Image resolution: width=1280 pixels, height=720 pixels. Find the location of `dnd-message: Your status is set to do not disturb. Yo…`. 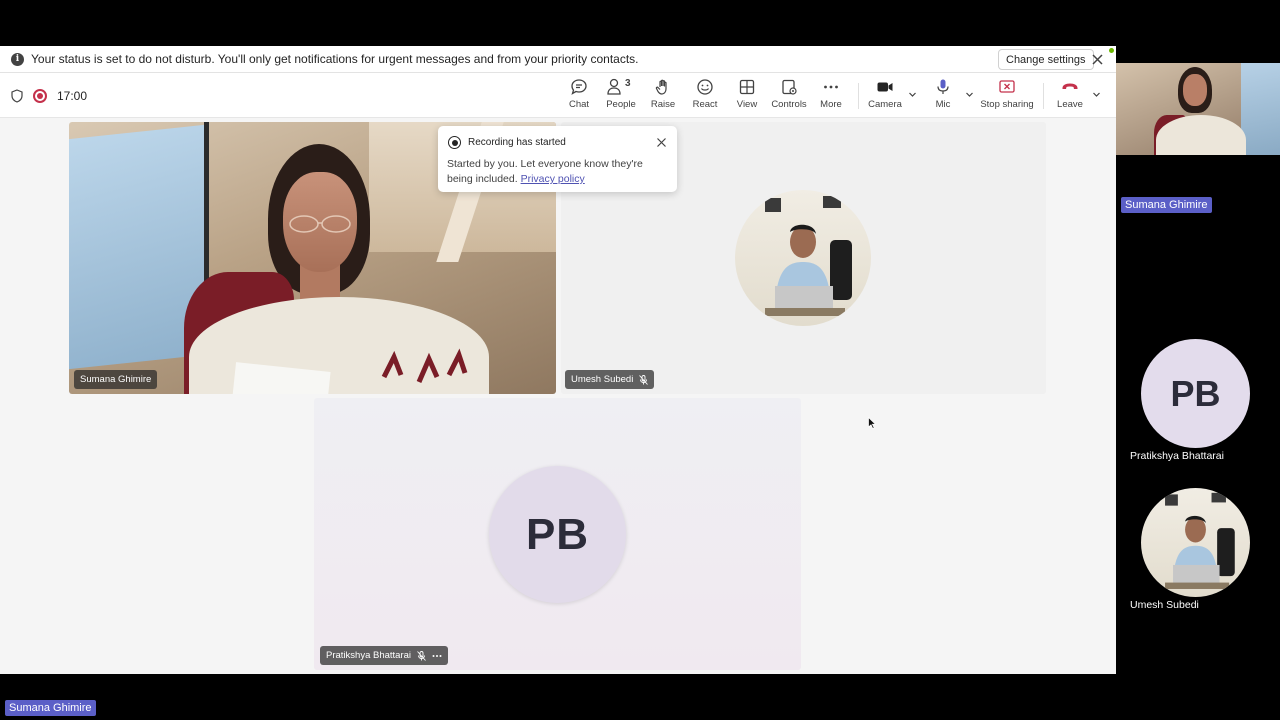

dnd-message: Your status is set to do not disturb. Yo… is located at coordinates (335, 59).